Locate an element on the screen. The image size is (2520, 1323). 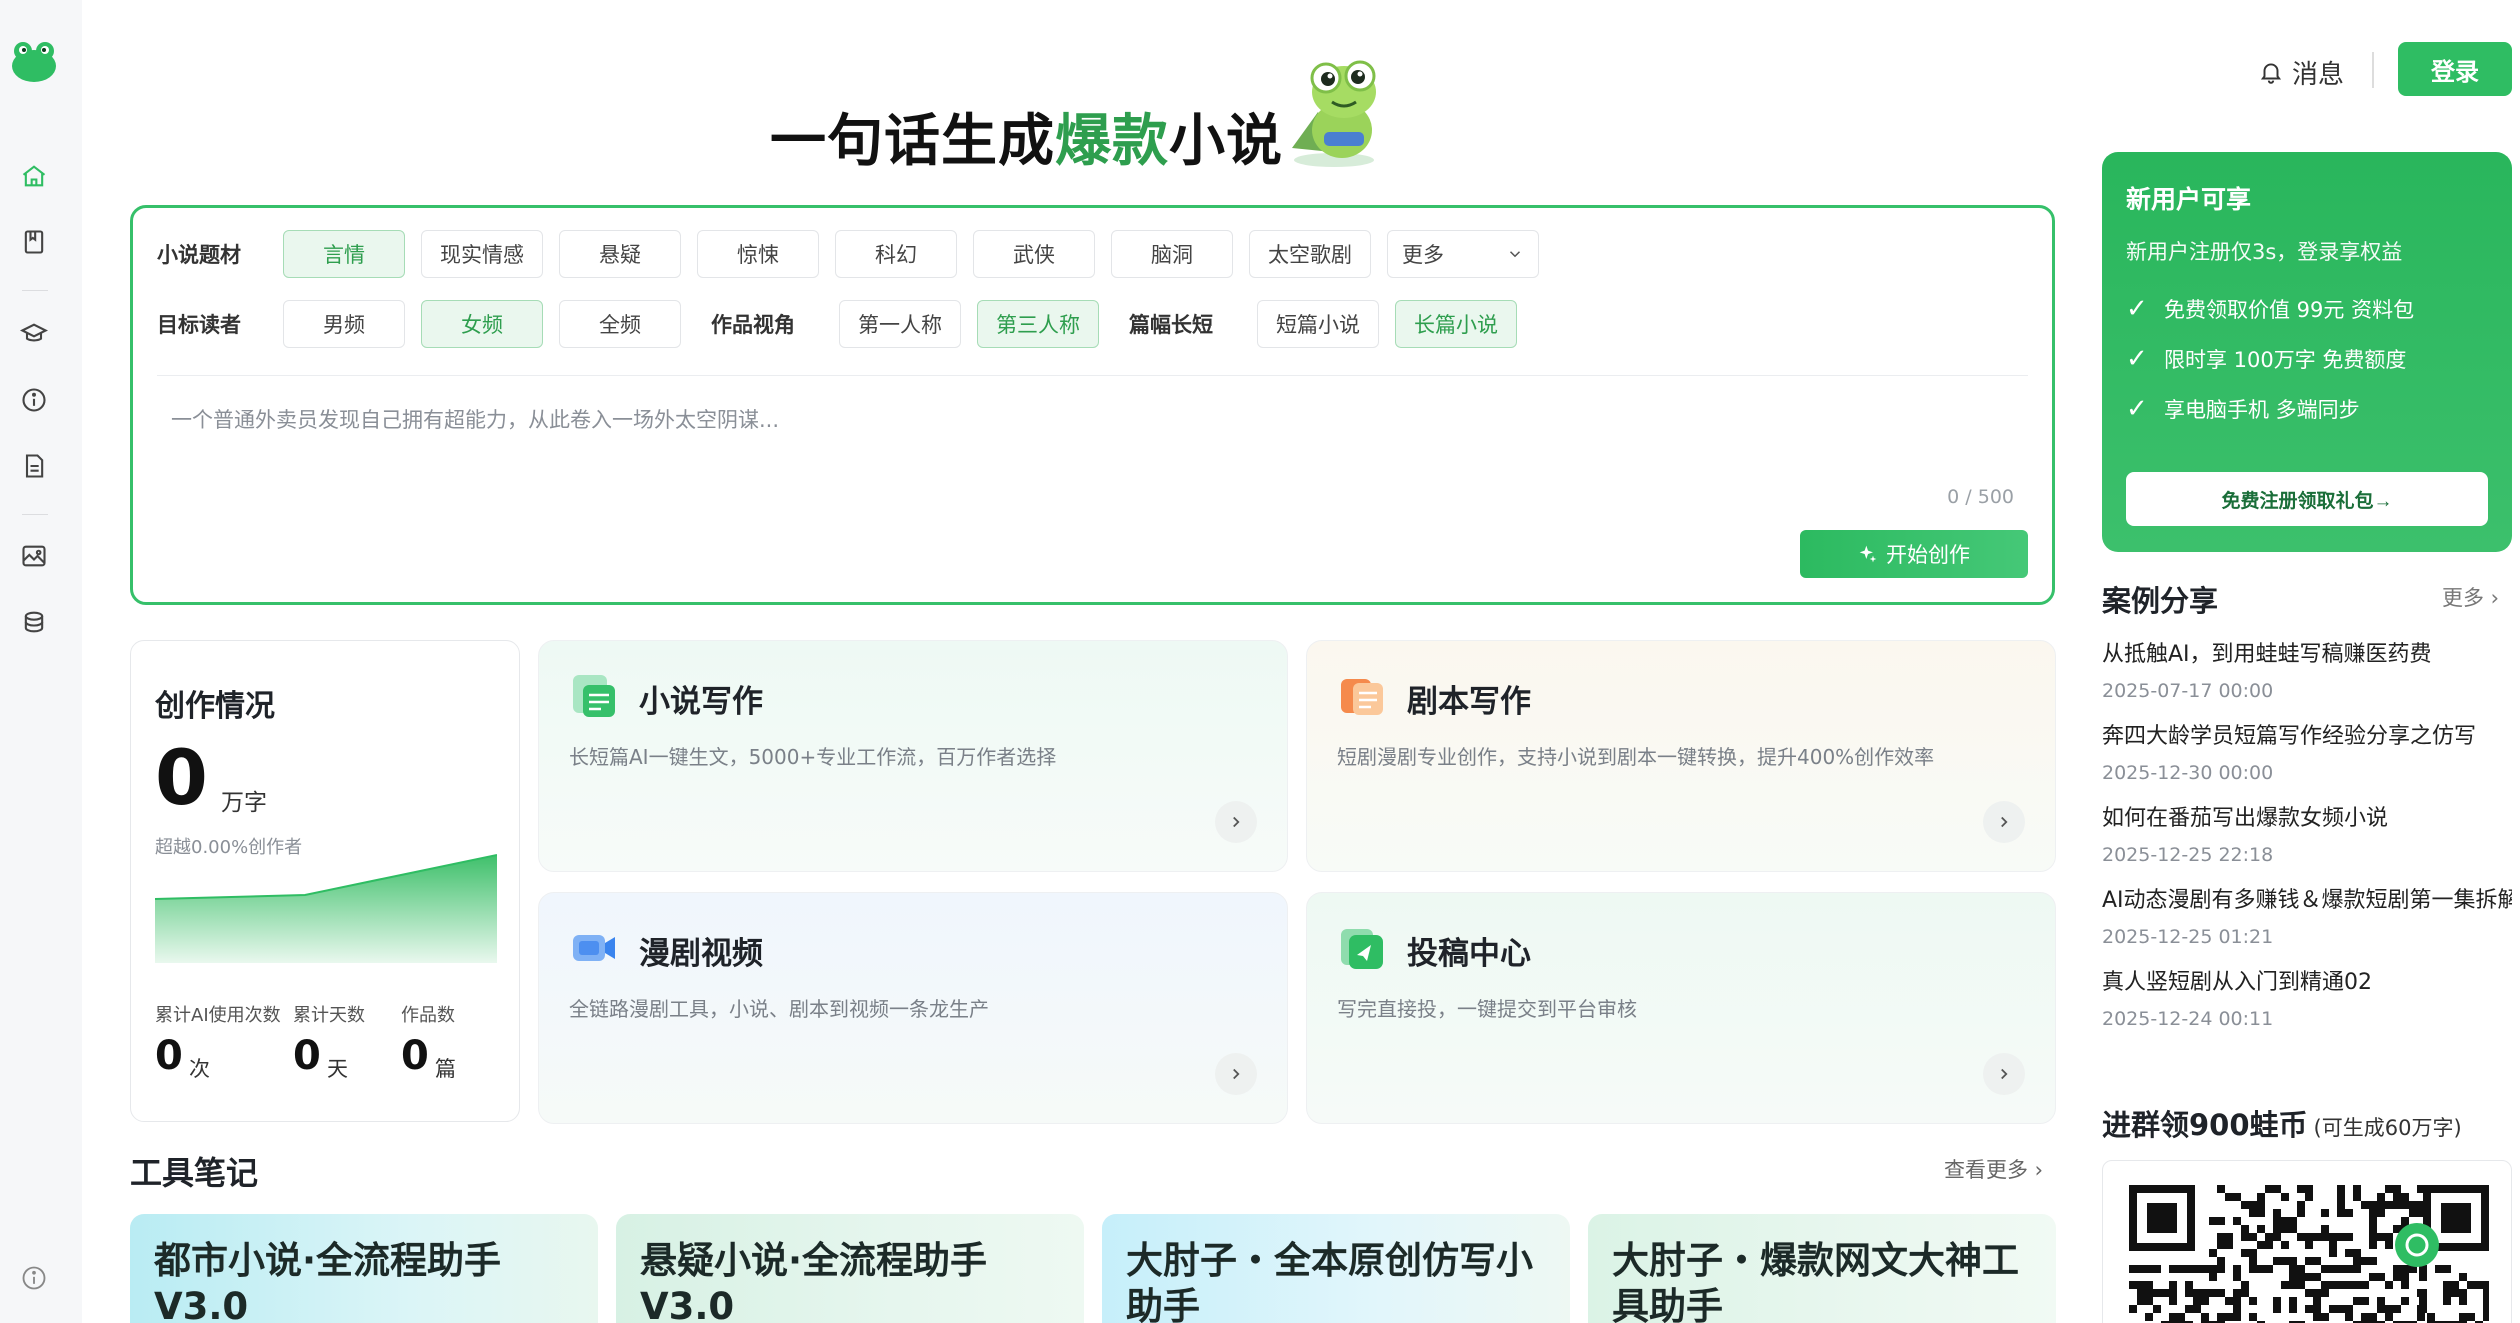
case-item: 真人竖短剧从入门到精通02 2025-12-24 00:11 is located at coordinates (2307, 997).